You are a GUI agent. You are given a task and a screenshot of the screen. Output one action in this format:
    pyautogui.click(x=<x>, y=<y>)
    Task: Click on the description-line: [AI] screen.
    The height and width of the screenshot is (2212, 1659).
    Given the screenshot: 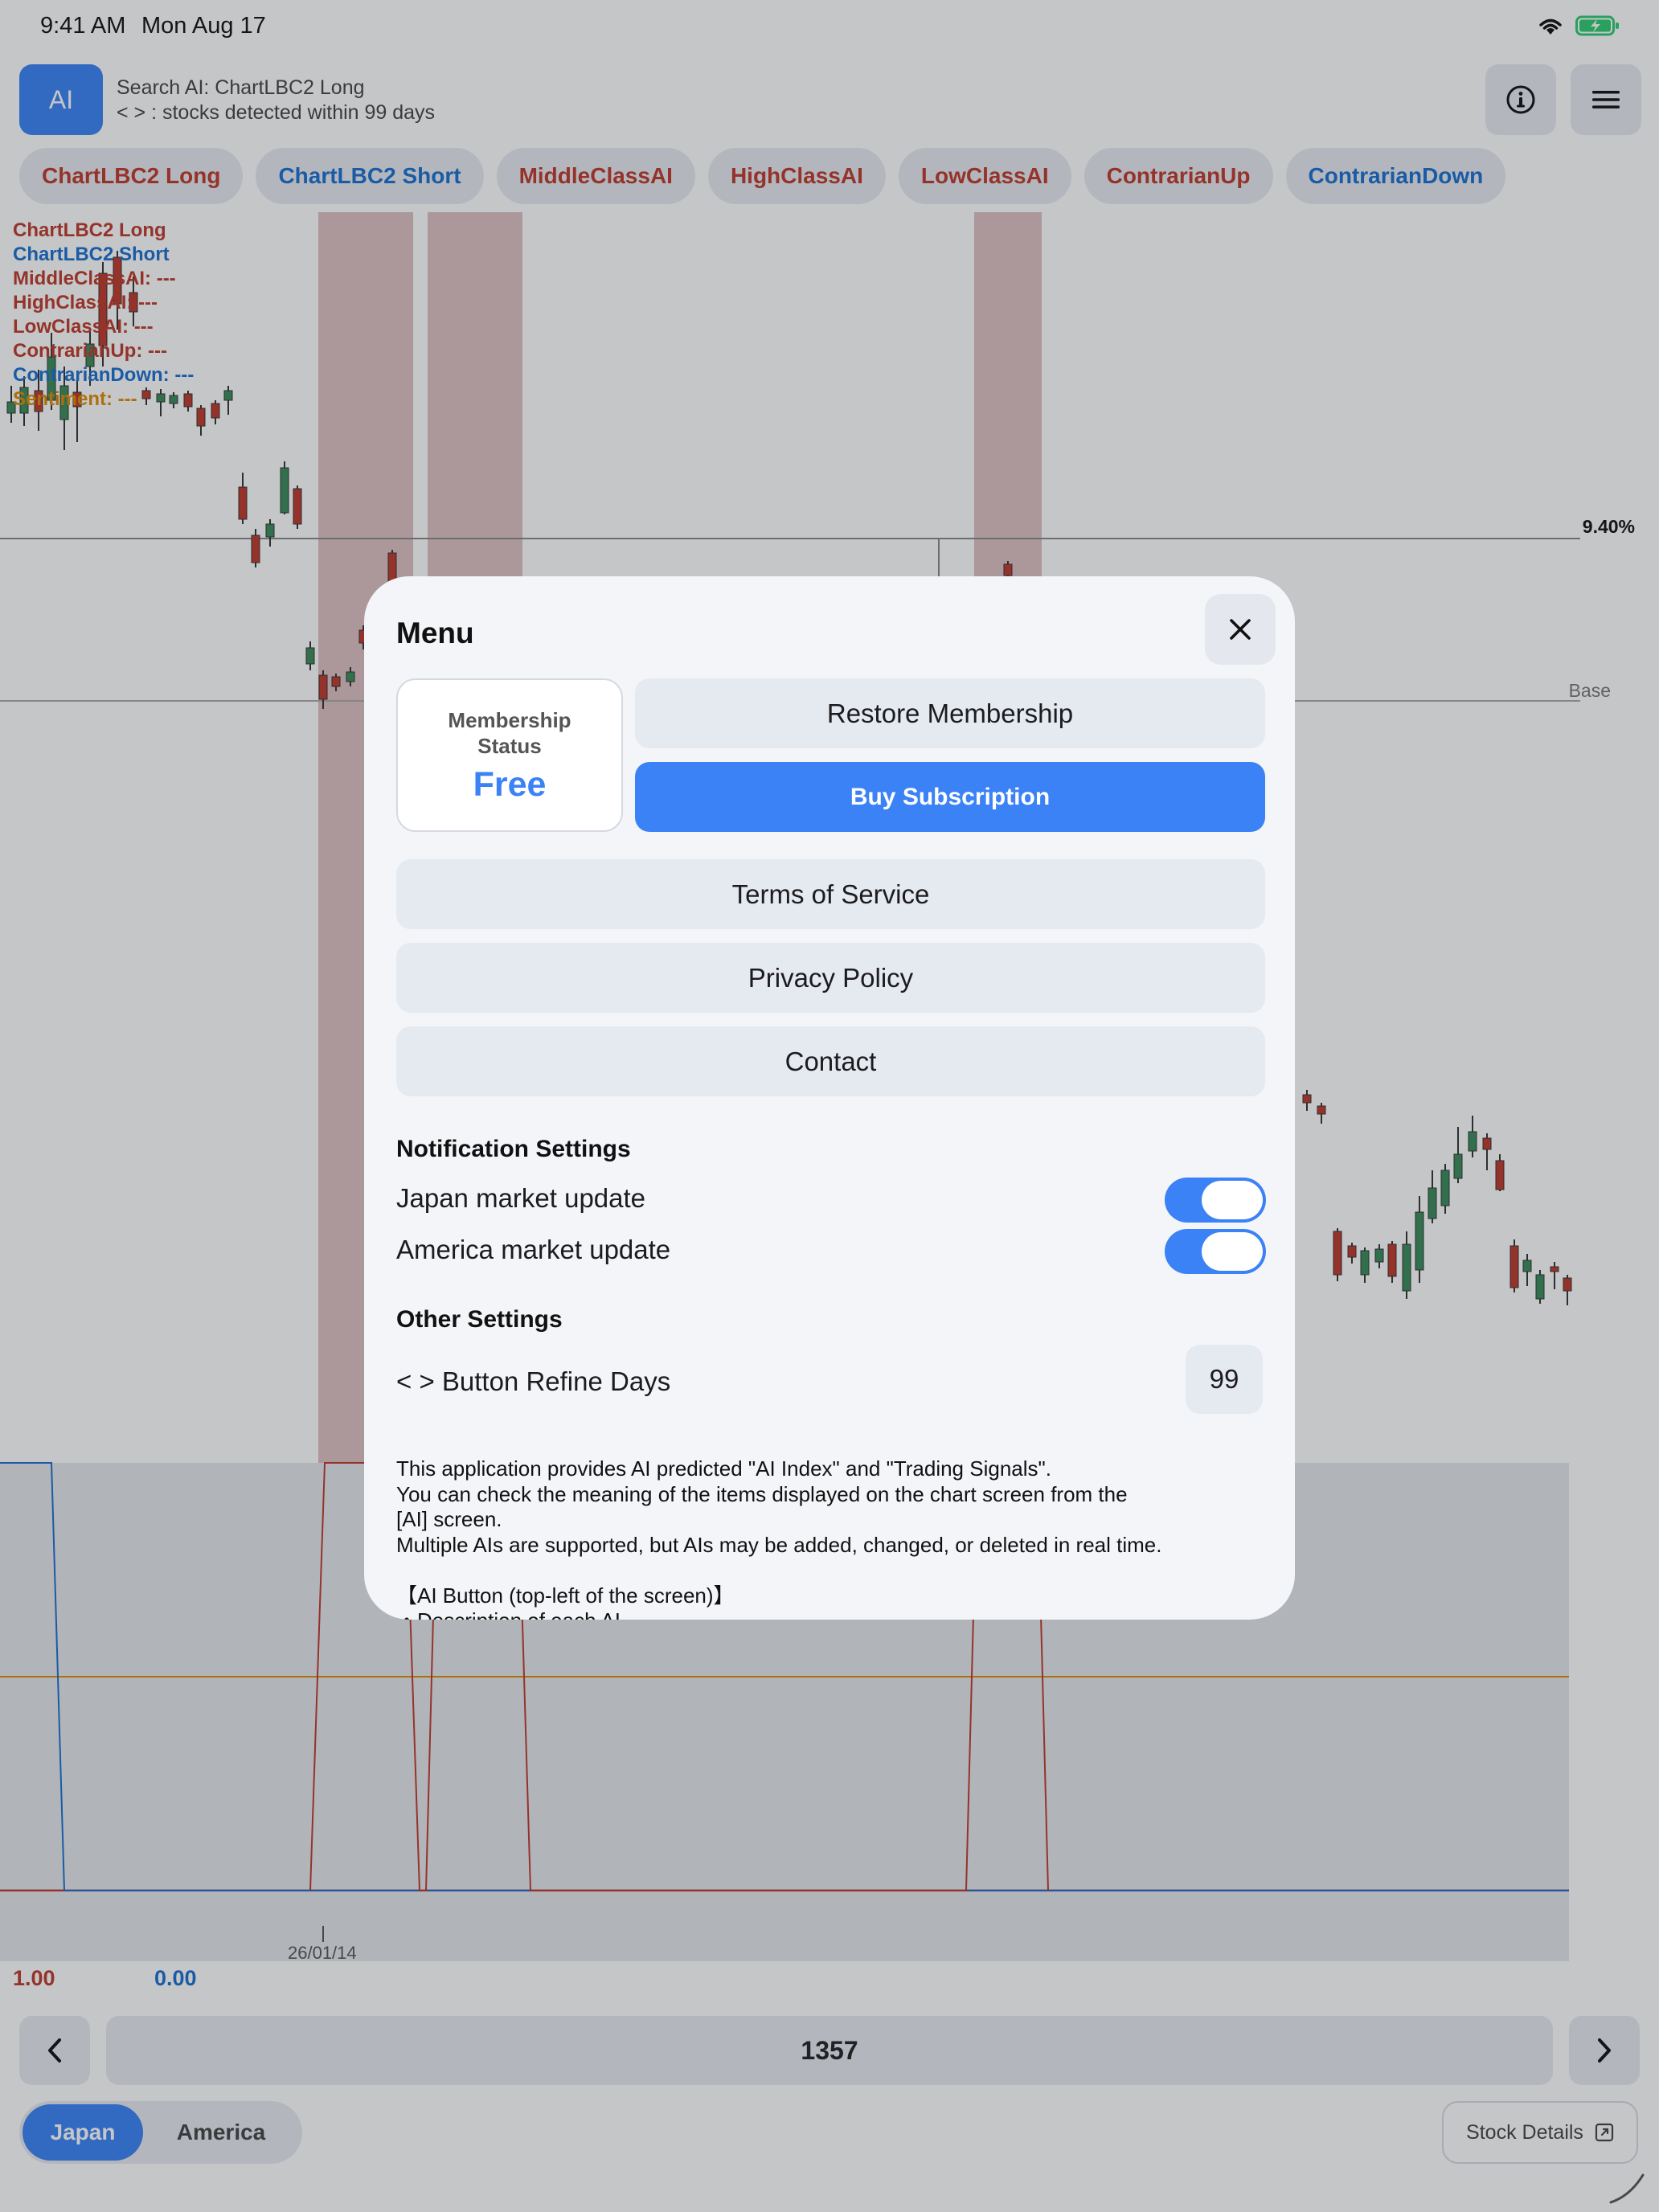 What is the action you would take?
    pyautogui.click(x=449, y=1519)
    